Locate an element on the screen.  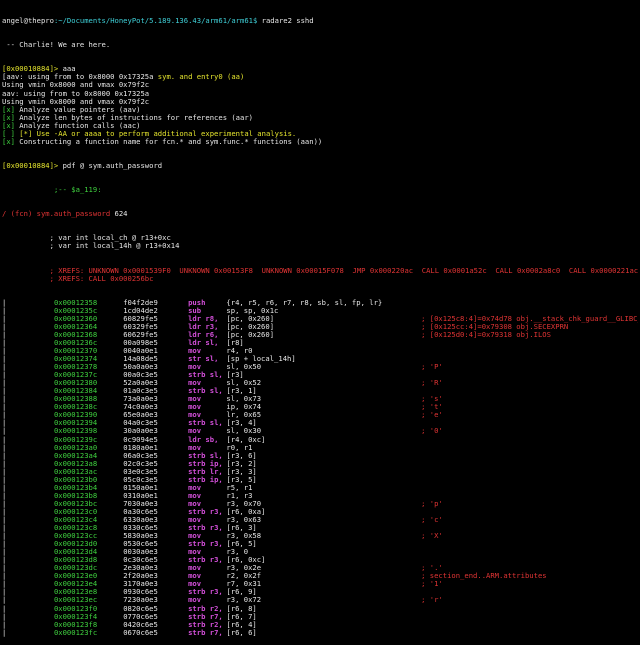
instr-mnemonic: mov is located at coordinates (195, 584).